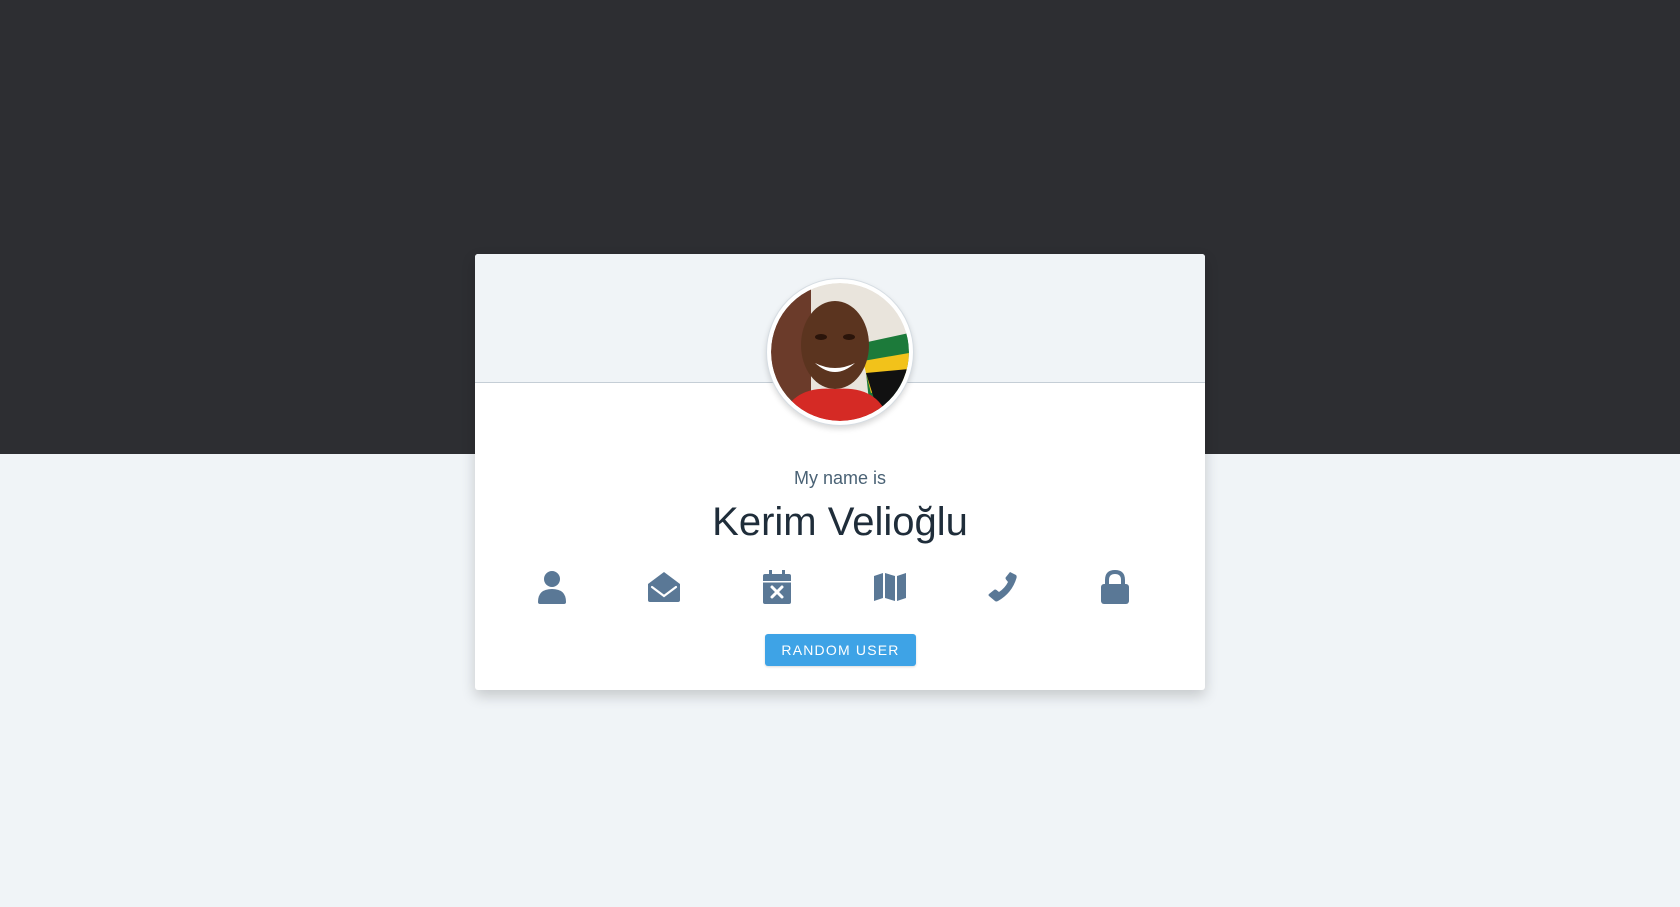  Describe the element at coordinates (840, 478) in the screenshot. I see `field-label: My name is` at that location.